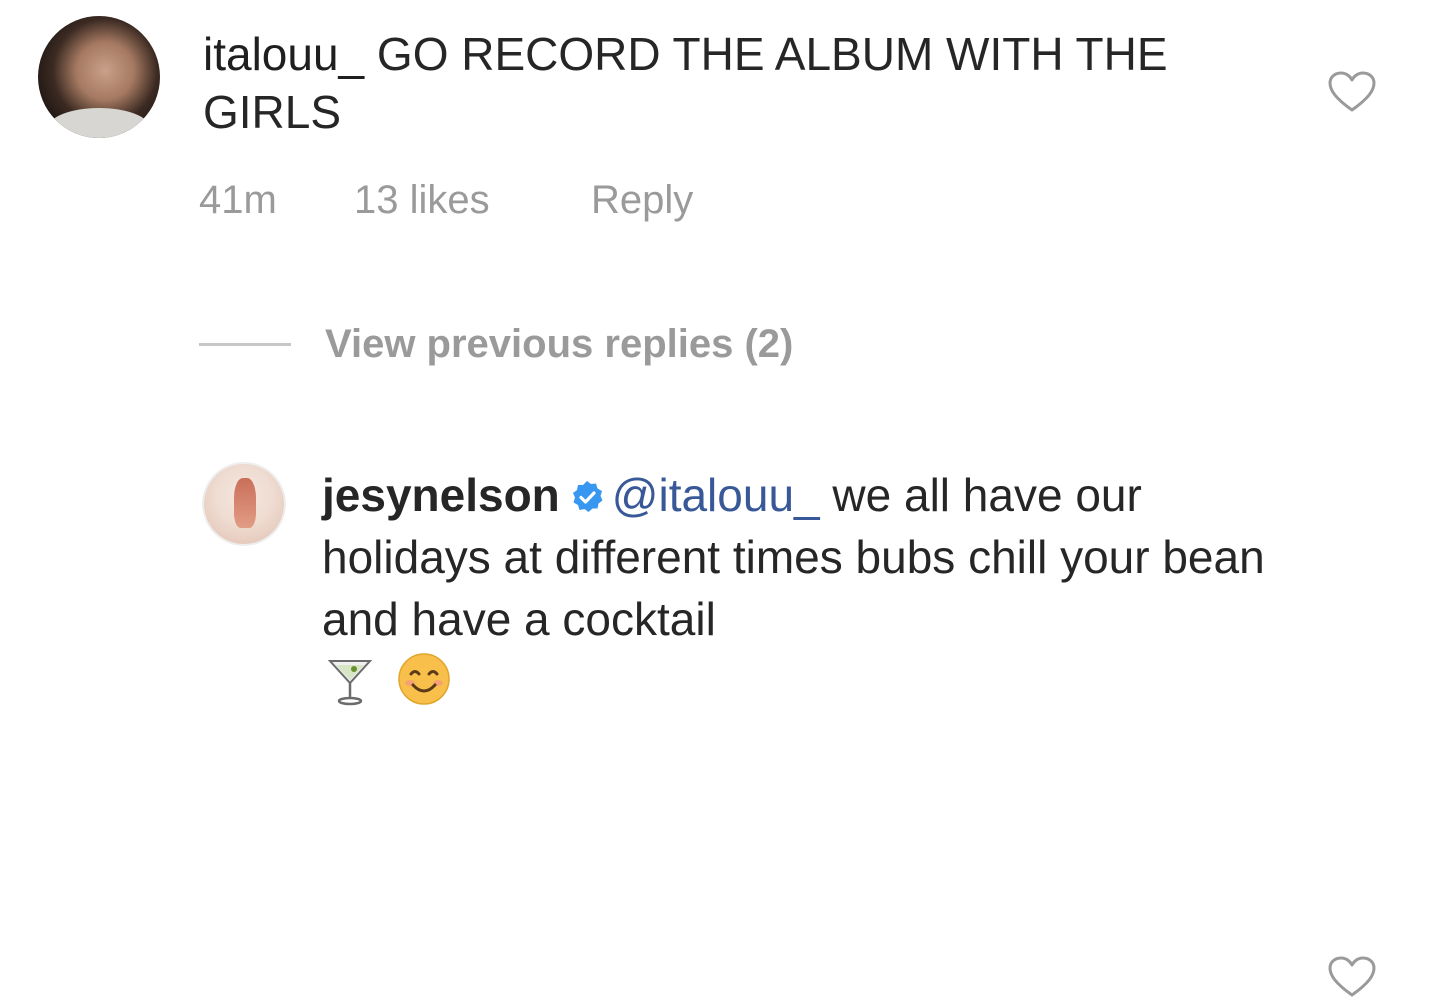 This screenshot has width=1440, height=999. I want to click on verified-badge-icon, so click(587, 496).